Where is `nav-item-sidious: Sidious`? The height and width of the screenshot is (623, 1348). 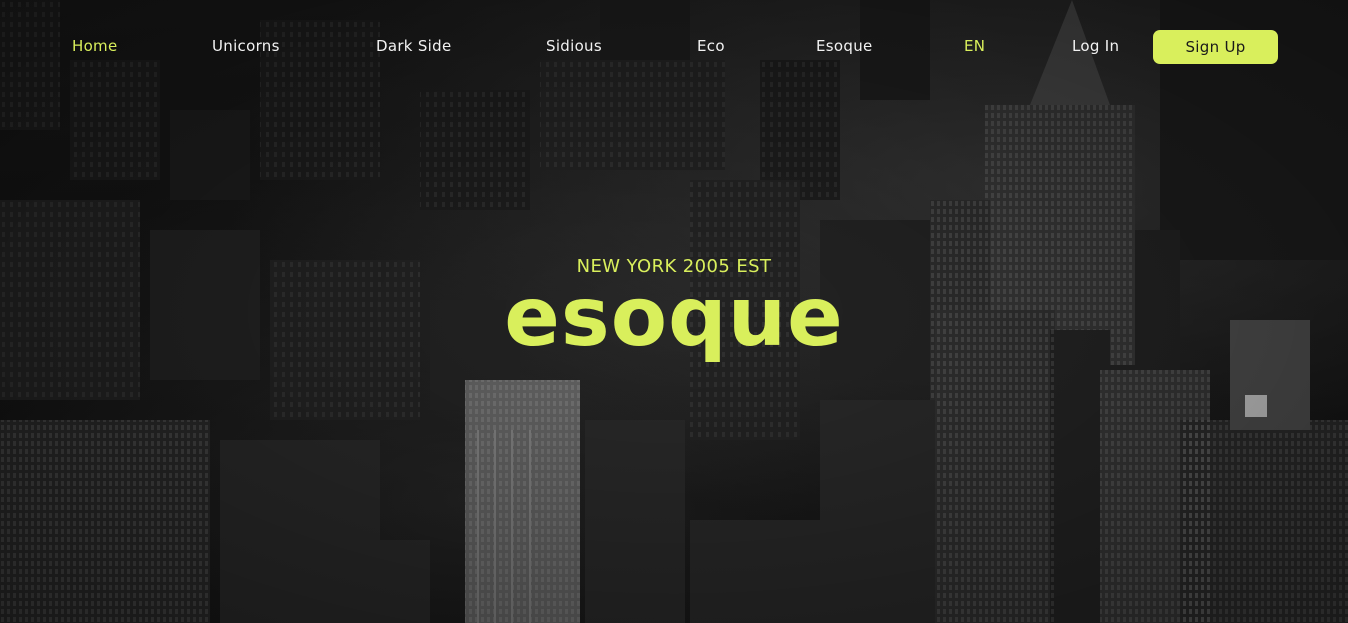
nav-item-sidious: Sidious is located at coordinates (574, 46).